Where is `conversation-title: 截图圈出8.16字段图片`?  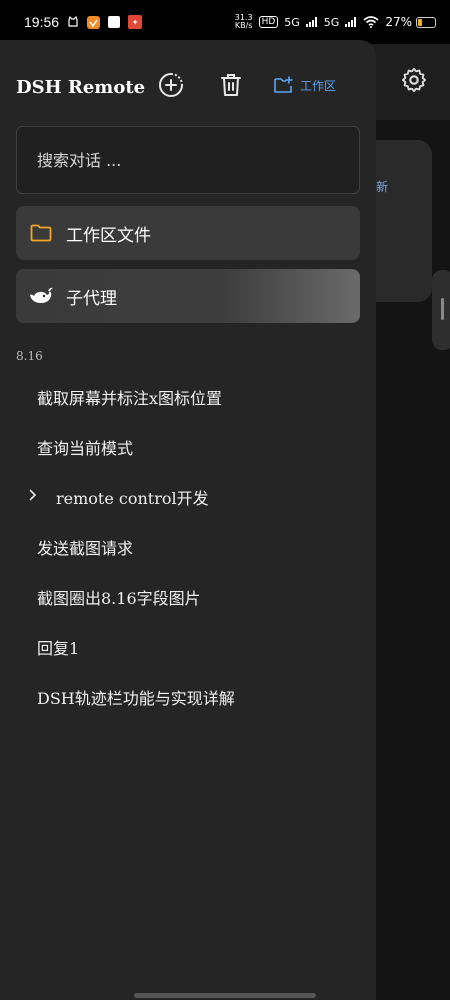
conversation-title: 截图圈出8.16字段图片 is located at coordinates (119, 598).